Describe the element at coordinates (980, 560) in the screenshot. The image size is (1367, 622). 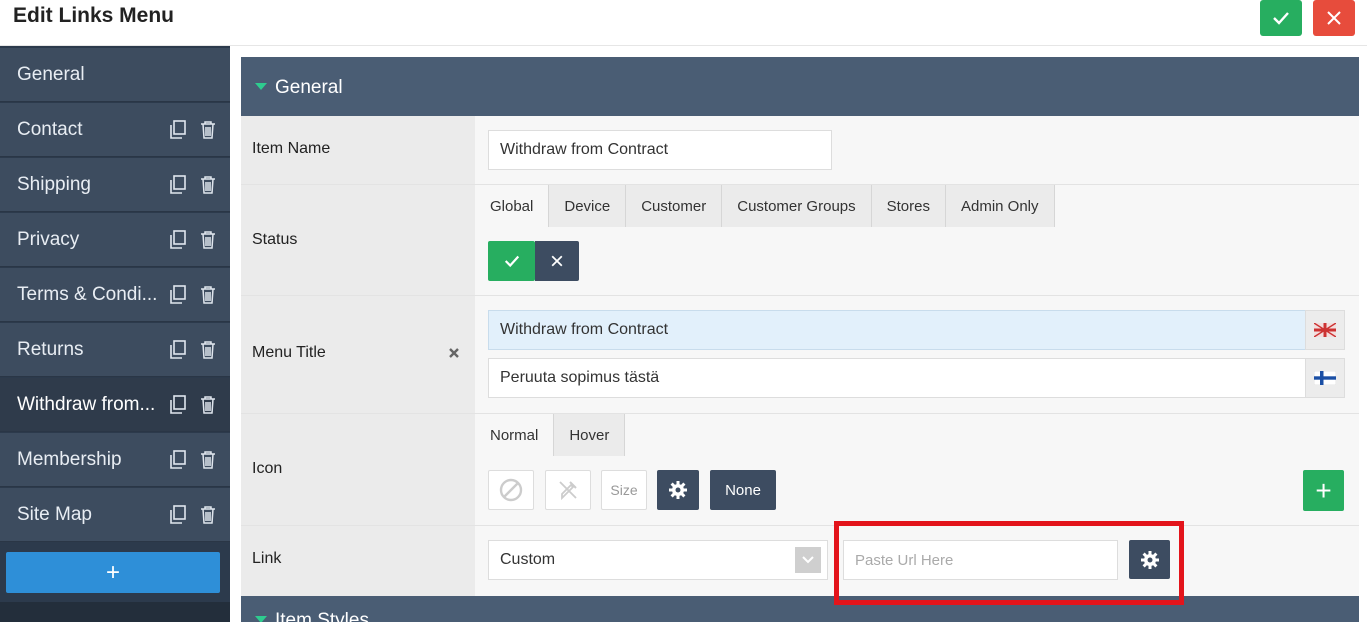
I see `link-url-input: Paste Url Here` at that location.